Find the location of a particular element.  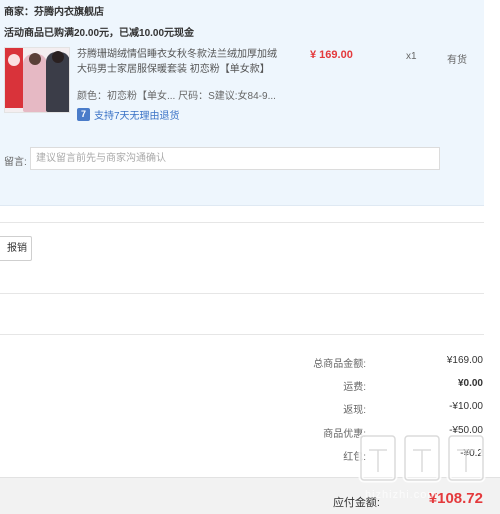

promo-text: 活动商品已购满20.00元，已减10.00元现金 is located at coordinates (99, 33).